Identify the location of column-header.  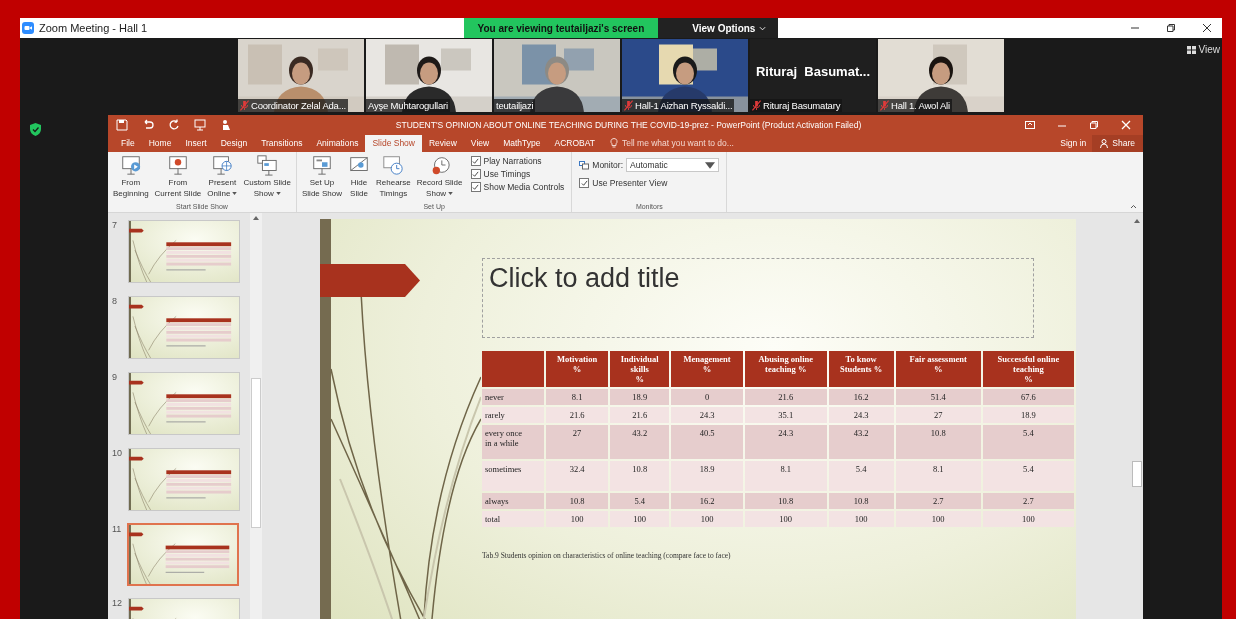
(513, 369).